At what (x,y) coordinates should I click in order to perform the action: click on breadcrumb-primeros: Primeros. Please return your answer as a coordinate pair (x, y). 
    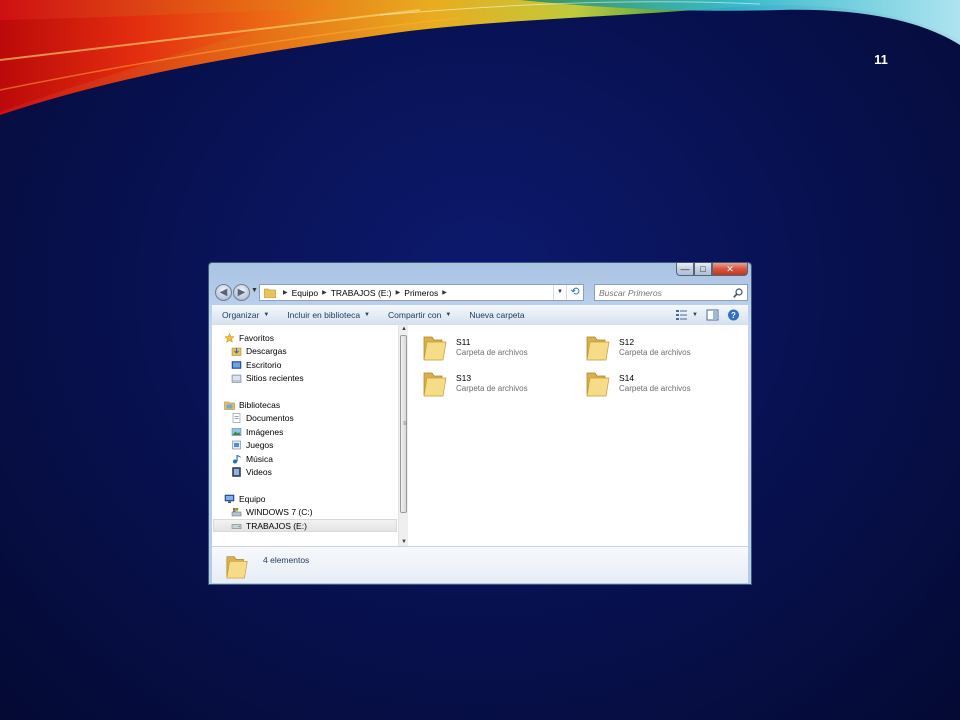
    Looking at the image, I should click on (421, 293).